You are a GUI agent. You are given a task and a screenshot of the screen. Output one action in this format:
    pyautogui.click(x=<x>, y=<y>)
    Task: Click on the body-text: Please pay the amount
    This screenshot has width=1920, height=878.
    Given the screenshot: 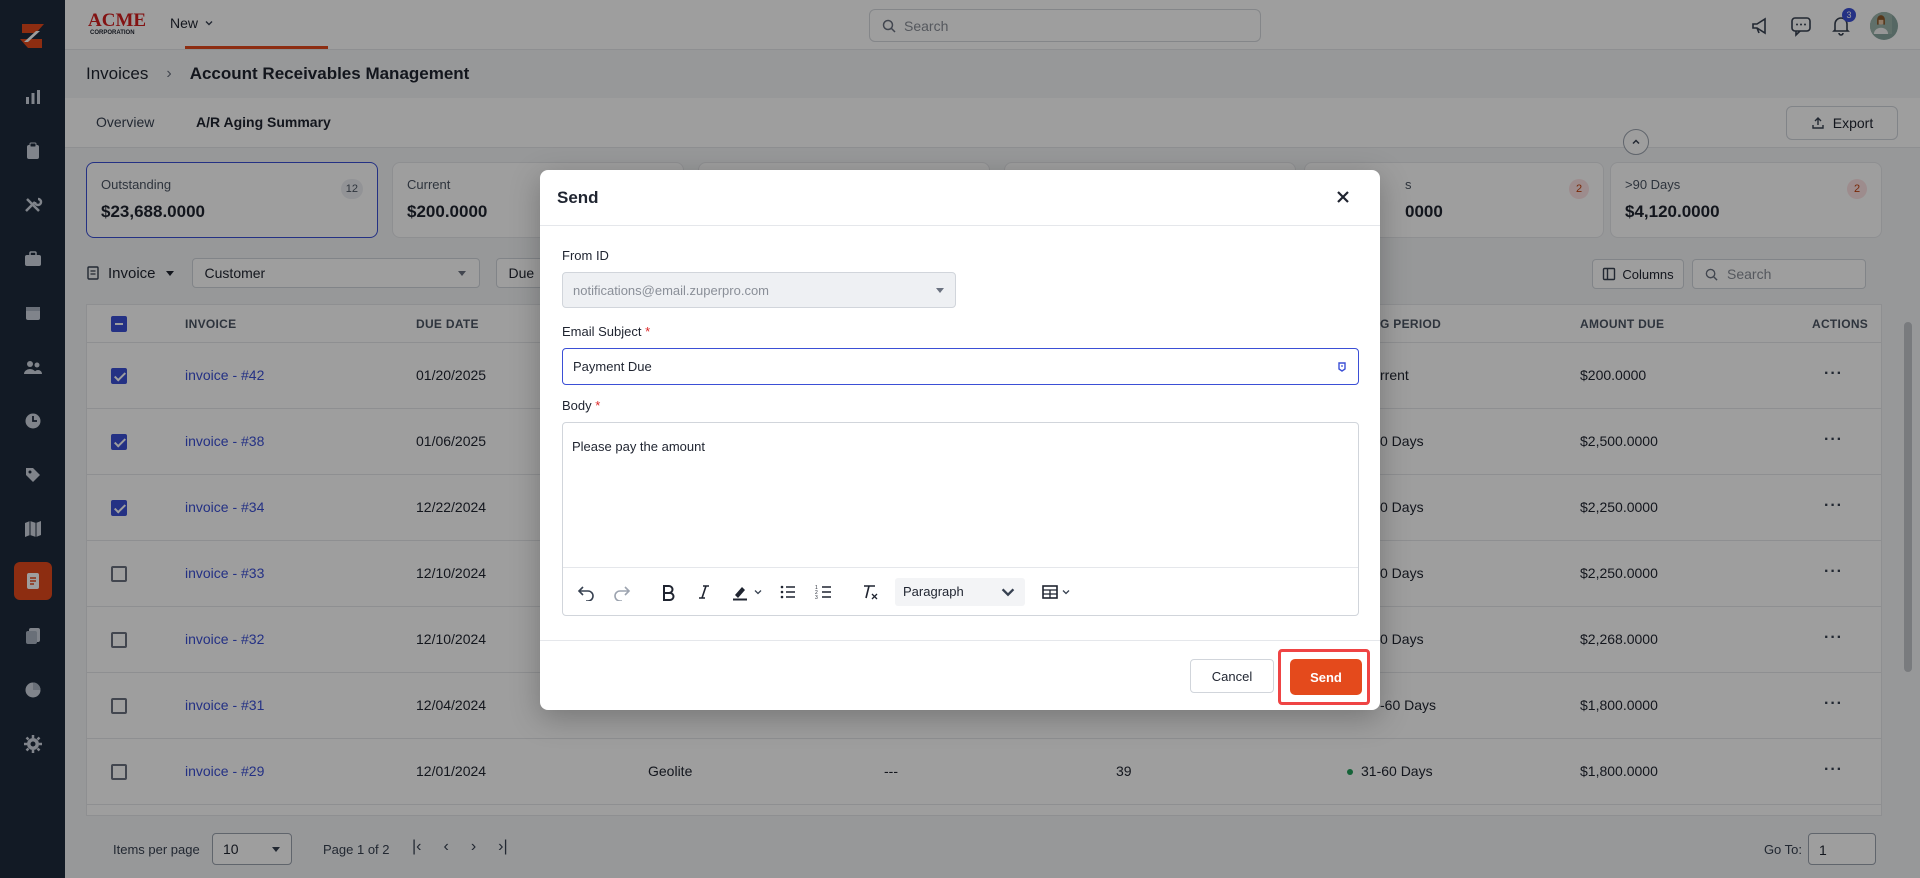 What is the action you would take?
    pyautogui.click(x=638, y=446)
    